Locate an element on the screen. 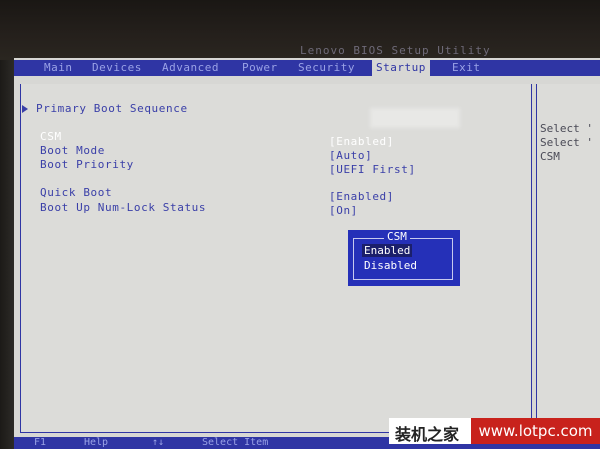 The height and width of the screenshot is (449, 600). setting-quick-boot-label: Quick Boot is located at coordinates (76, 192).